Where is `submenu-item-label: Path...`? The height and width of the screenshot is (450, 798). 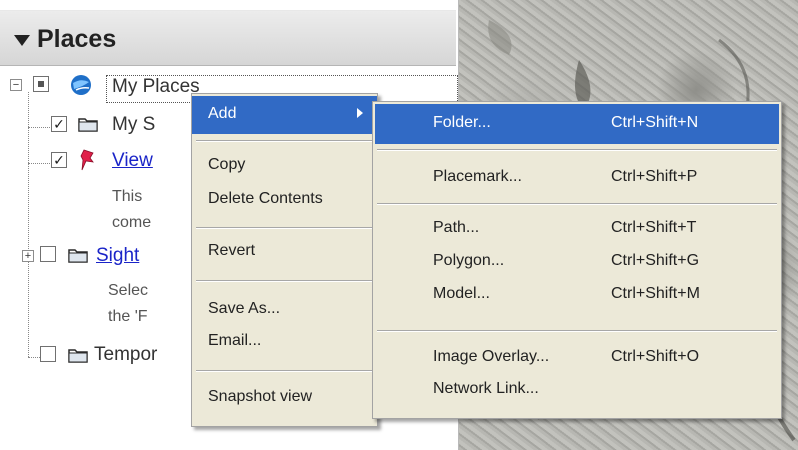 submenu-item-label: Path... is located at coordinates (456, 227).